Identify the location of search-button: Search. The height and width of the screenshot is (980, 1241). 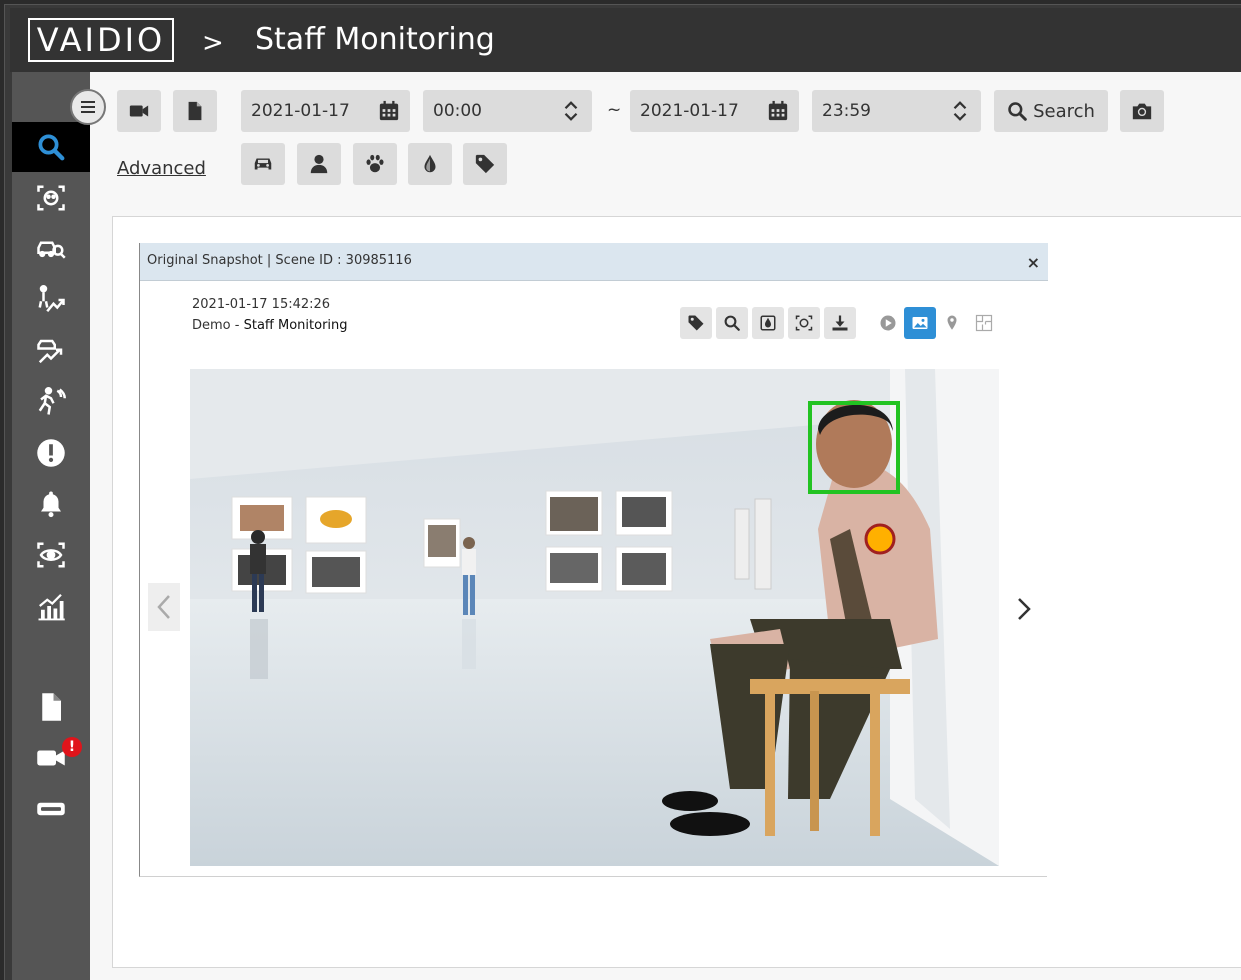
(1051, 111).